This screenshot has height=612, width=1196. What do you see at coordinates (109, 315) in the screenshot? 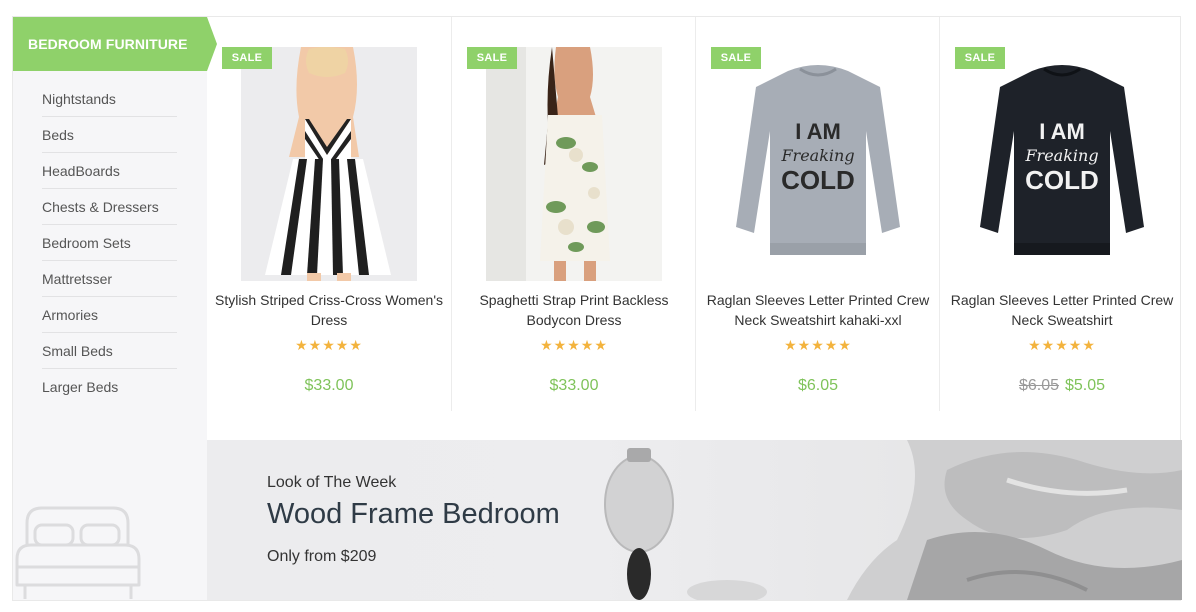
I see `sidebar-item-armories: Armories` at bounding box center [109, 315].